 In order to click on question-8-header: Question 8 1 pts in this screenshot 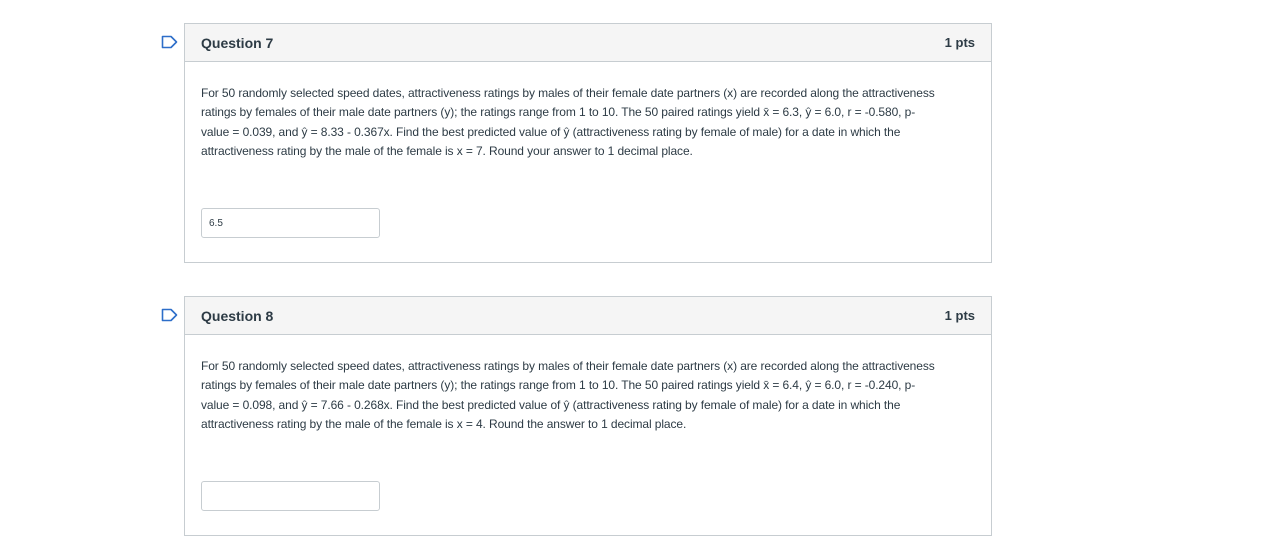, I will do `click(588, 316)`.